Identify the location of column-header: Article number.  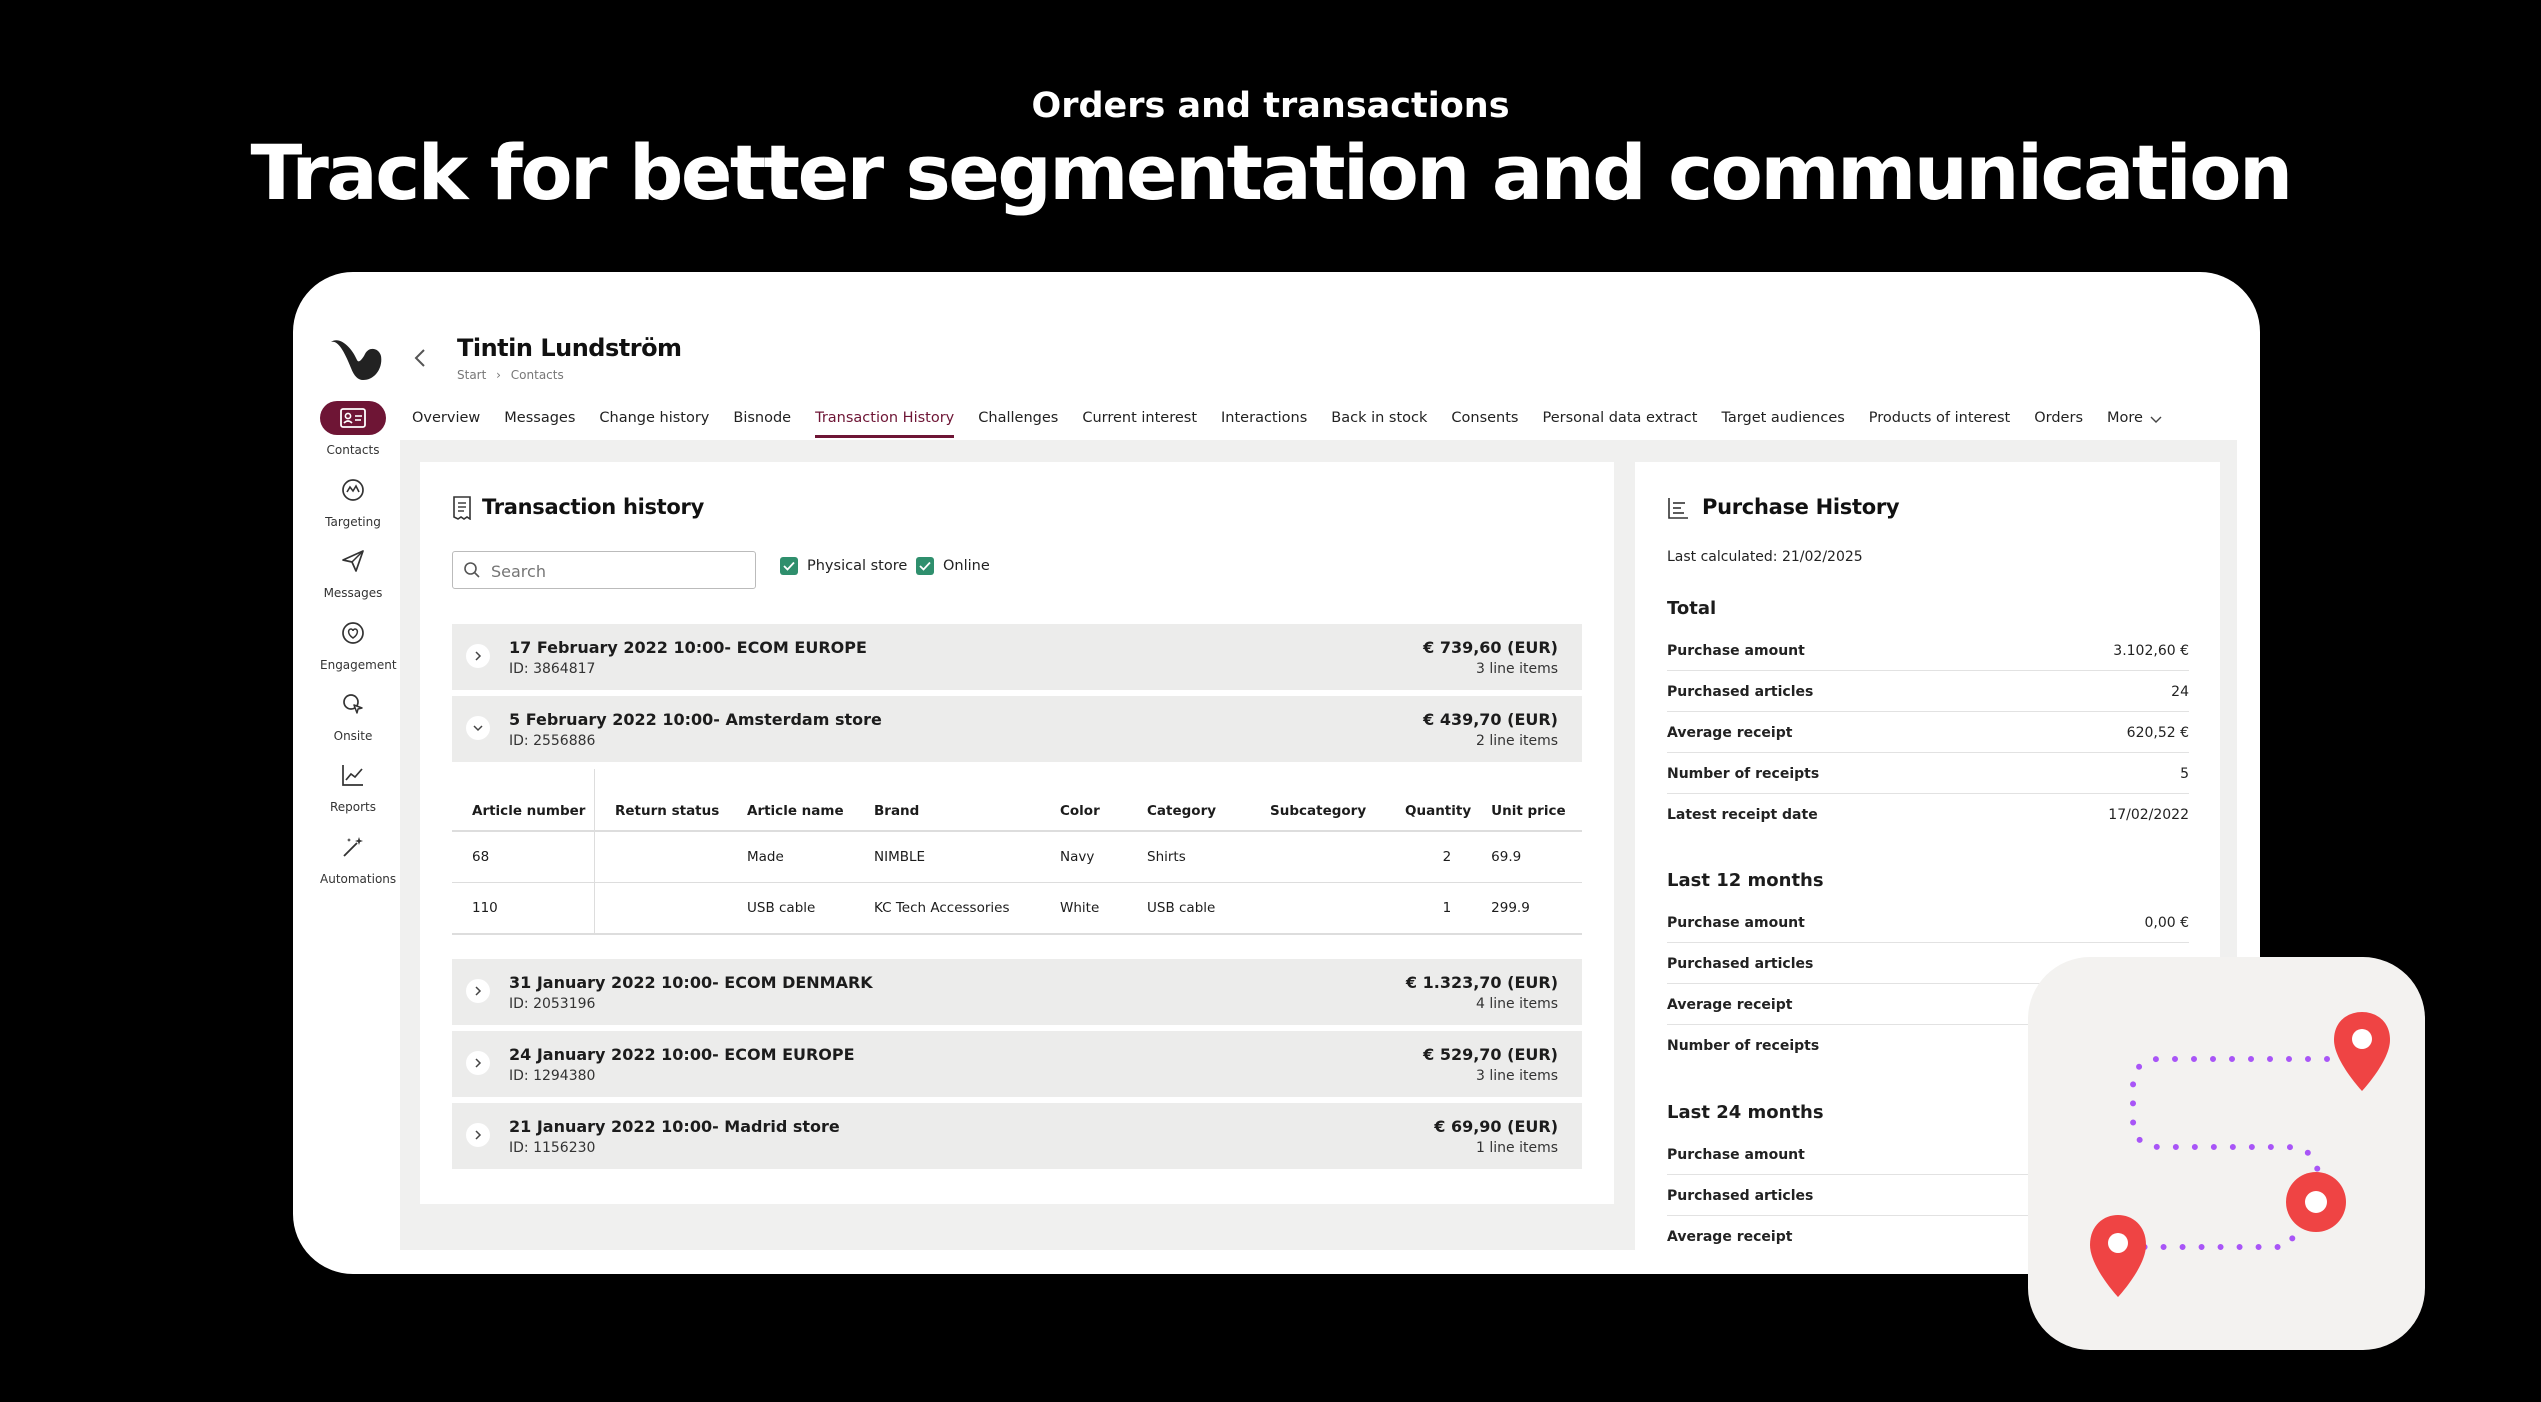
(523, 800).